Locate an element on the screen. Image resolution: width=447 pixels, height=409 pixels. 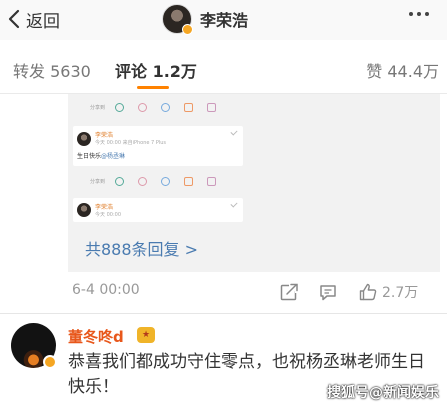
tab-comment: 评论 1.2万 is located at coordinates (156, 70).